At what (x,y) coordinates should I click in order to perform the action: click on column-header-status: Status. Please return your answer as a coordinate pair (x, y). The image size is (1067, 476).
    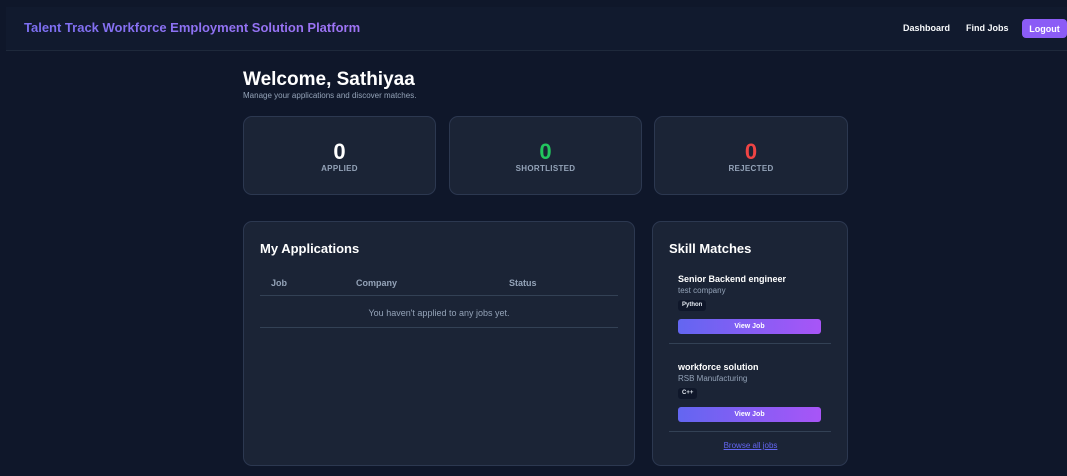
    Looking at the image, I should click on (523, 283).